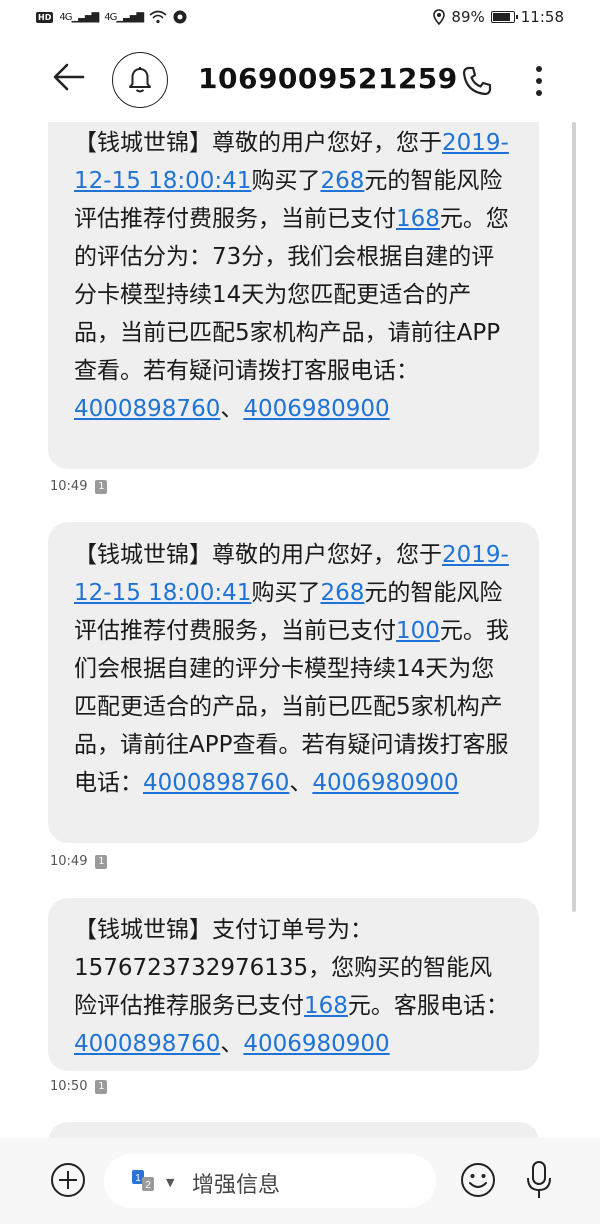 The height and width of the screenshot is (1224, 600). I want to click on phone-icon, so click(477, 81).